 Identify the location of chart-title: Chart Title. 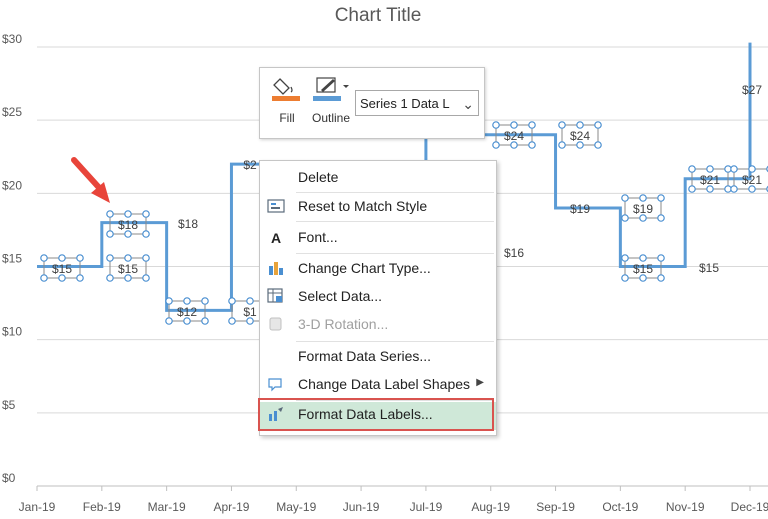
(378, 15).